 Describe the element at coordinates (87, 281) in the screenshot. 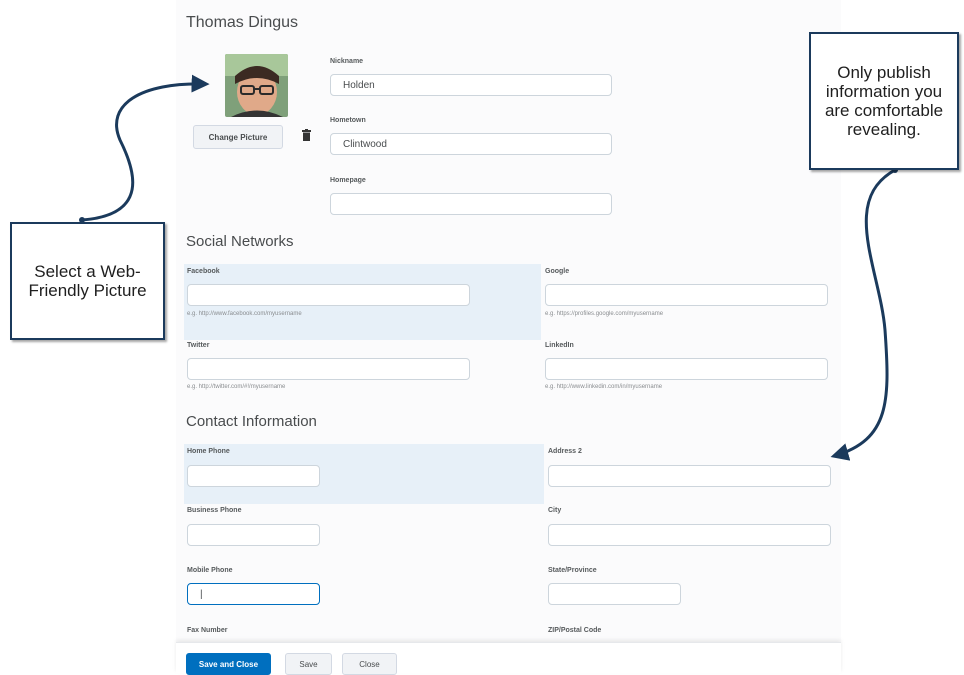

I see `select-picture-callout: Select a Web-Friendly Picture` at that location.